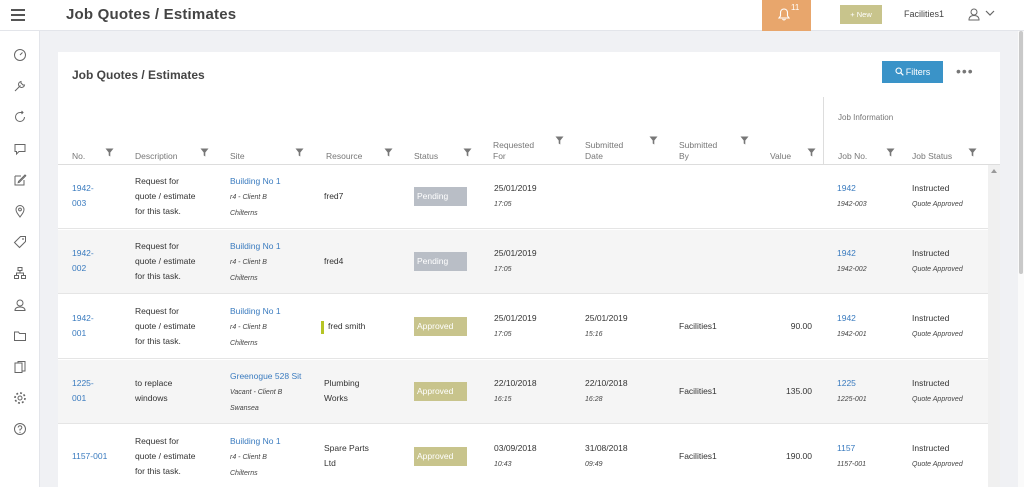 The image size is (1024, 487). What do you see at coordinates (170, 147) in the screenshot?
I see `col-header-description: Description` at bounding box center [170, 147].